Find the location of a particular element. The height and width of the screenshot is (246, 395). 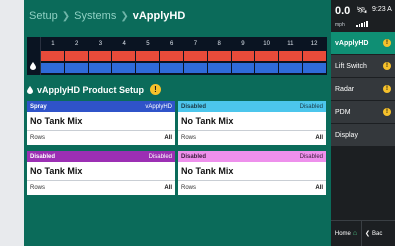

product-card-disabled-cyan: Disabled Disabled No Tank Mix Rows All is located at coordinates (252, 123).